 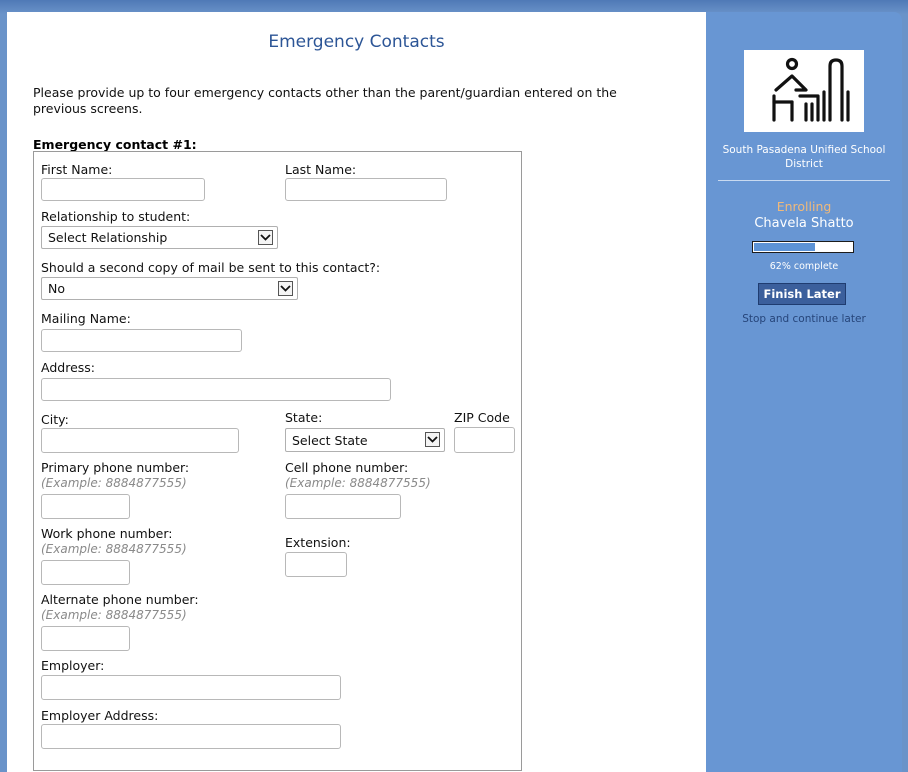 What do you see at coordinates (358, 483) in the screenshot?
I see `cell-phone-hint: (Example: 8884877555)` at bounding box center [358, 483].